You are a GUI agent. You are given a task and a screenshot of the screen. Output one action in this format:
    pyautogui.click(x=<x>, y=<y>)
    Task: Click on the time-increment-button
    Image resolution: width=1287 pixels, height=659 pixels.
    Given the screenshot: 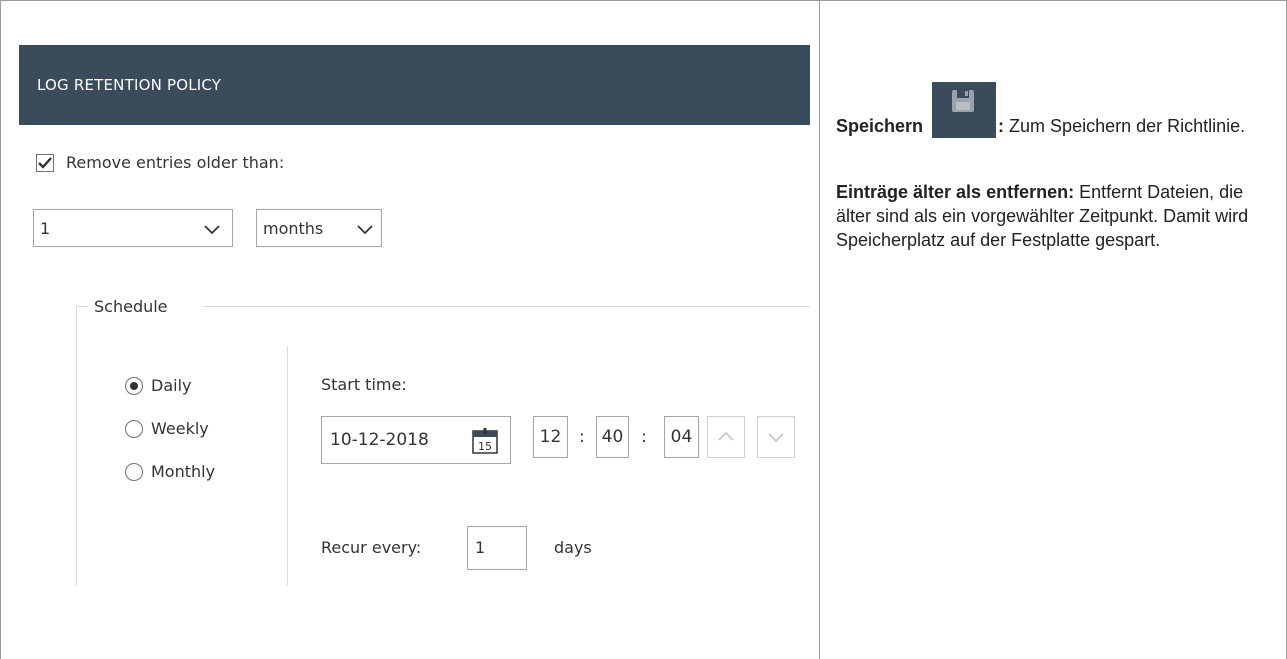 What is the action you would take?
    pyautogui.click(x=726, y=437)
    